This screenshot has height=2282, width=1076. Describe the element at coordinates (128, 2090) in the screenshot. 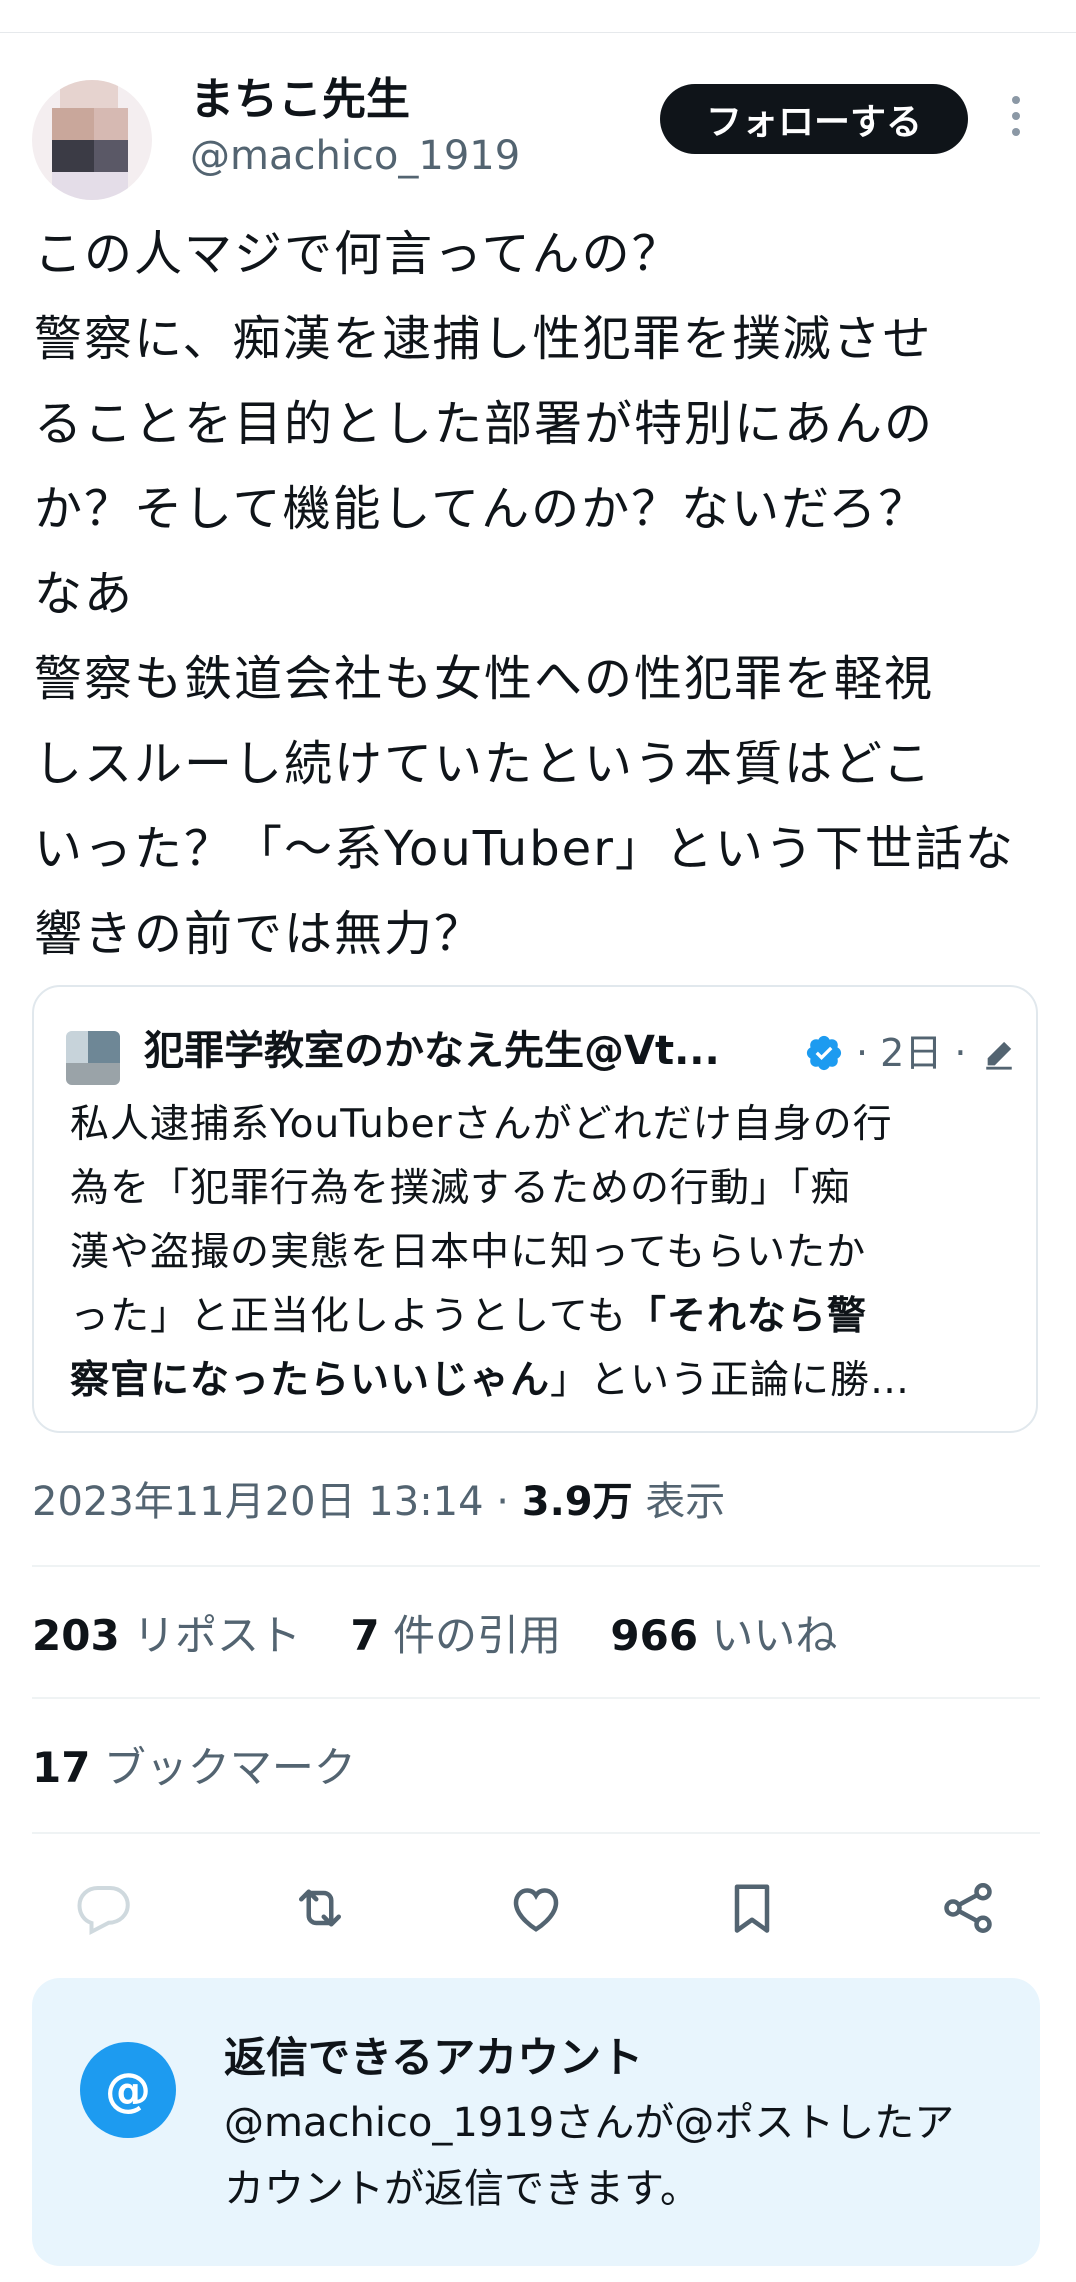

I see `at-sign-icon: @` at that location.